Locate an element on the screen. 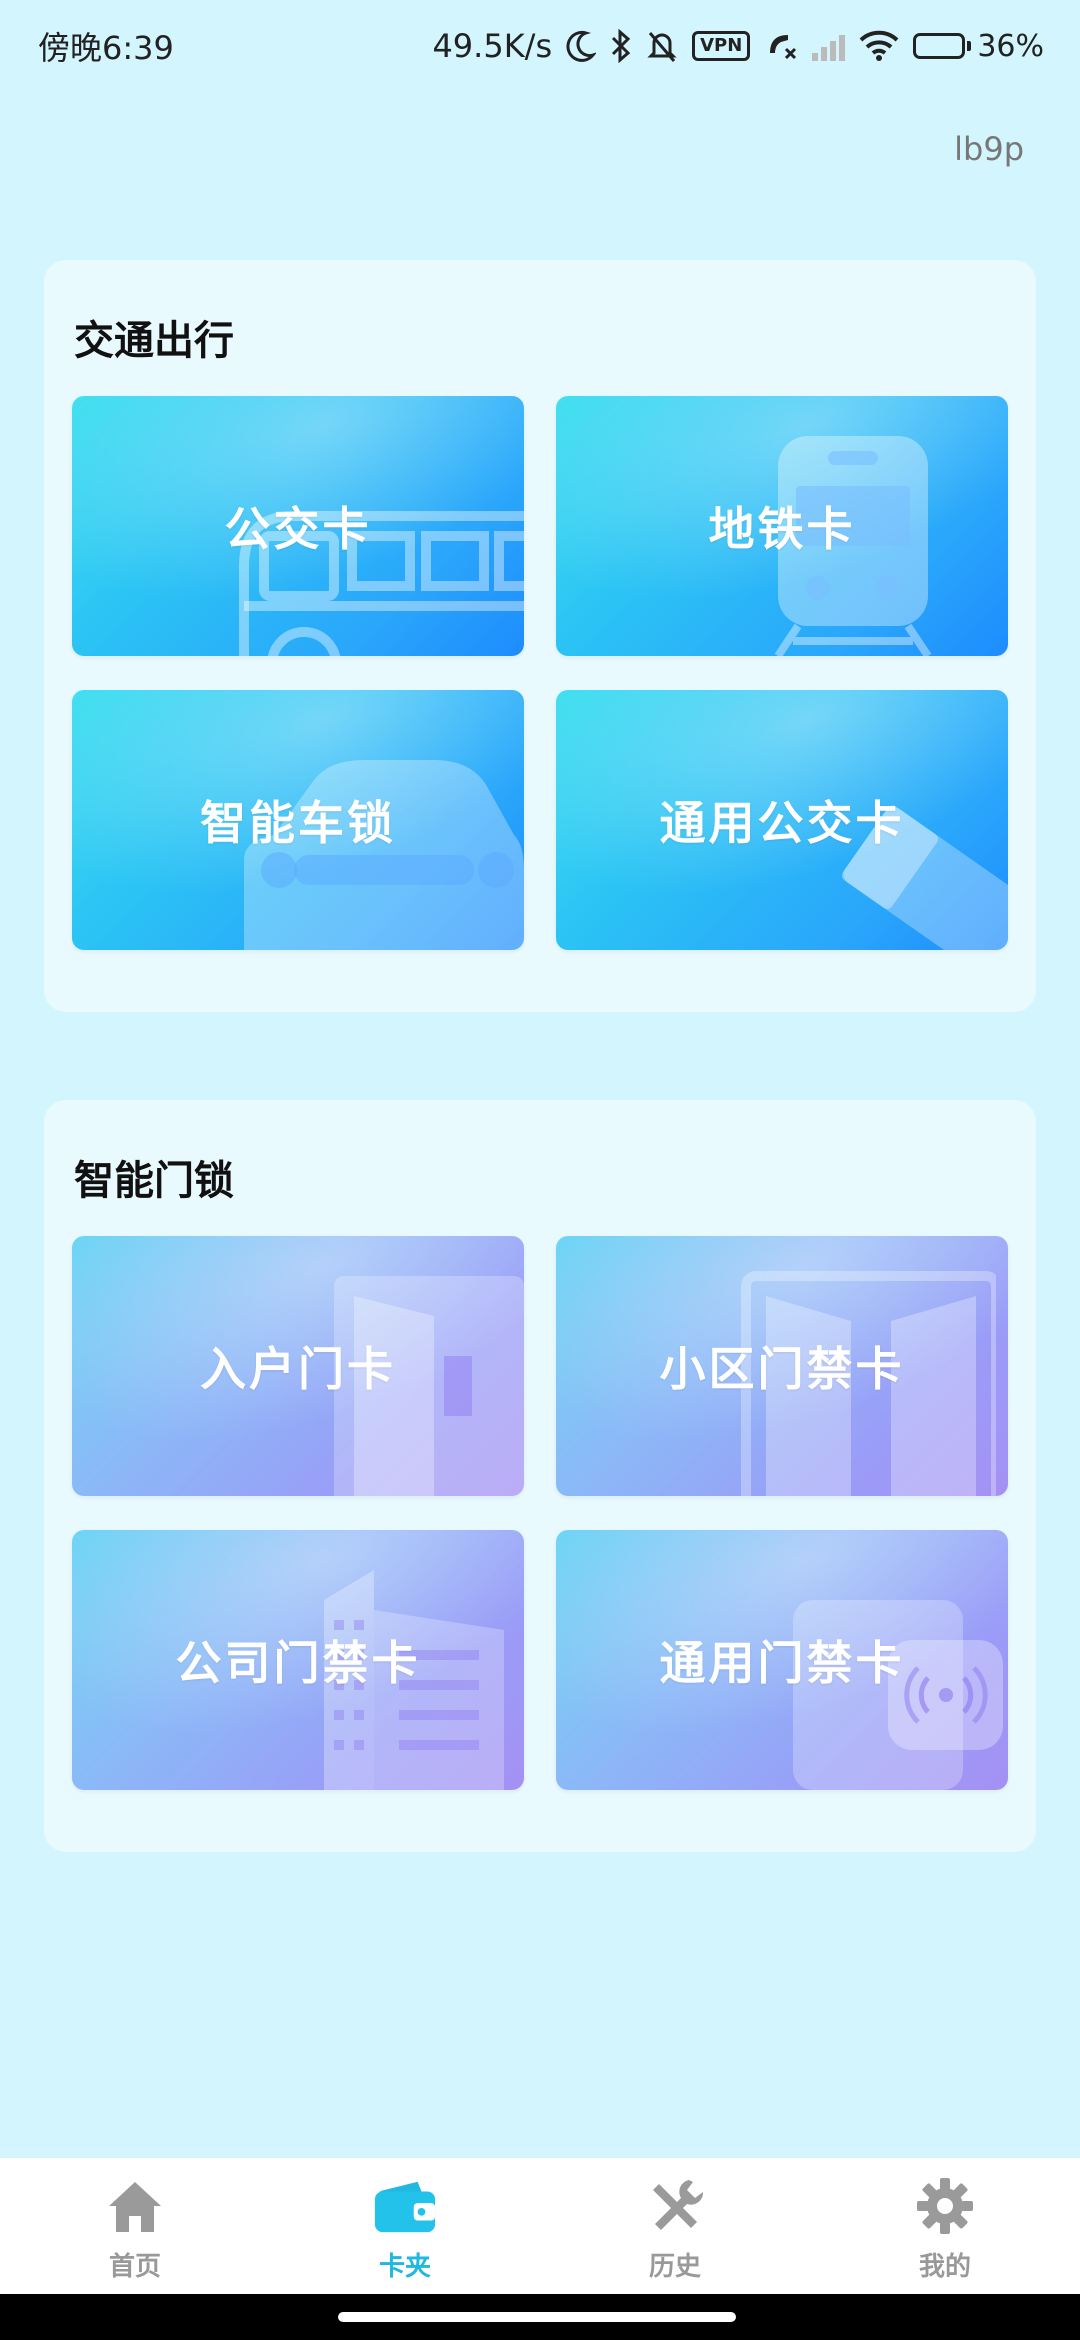 The height and width of the screenshot is (2340, 1080). gear-icon is located at coordinates (945, 2206).